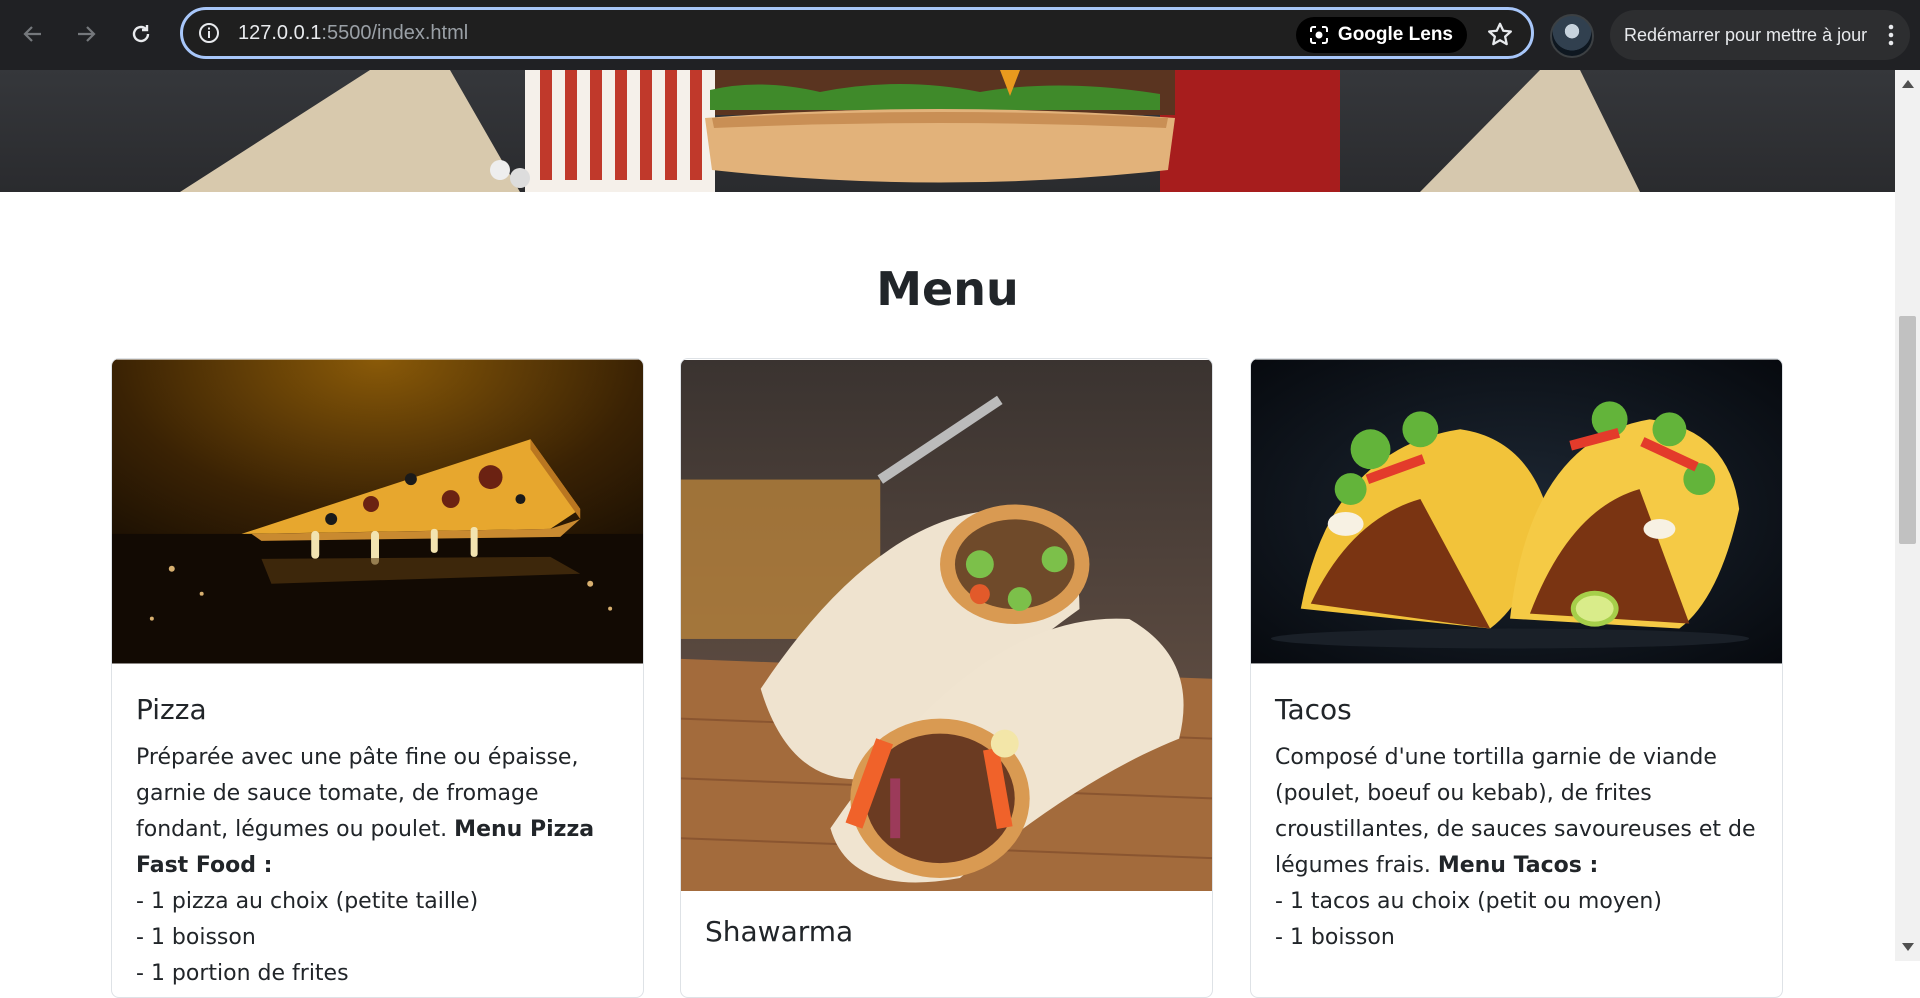  I want to click on info-icon, so click(209, 33).